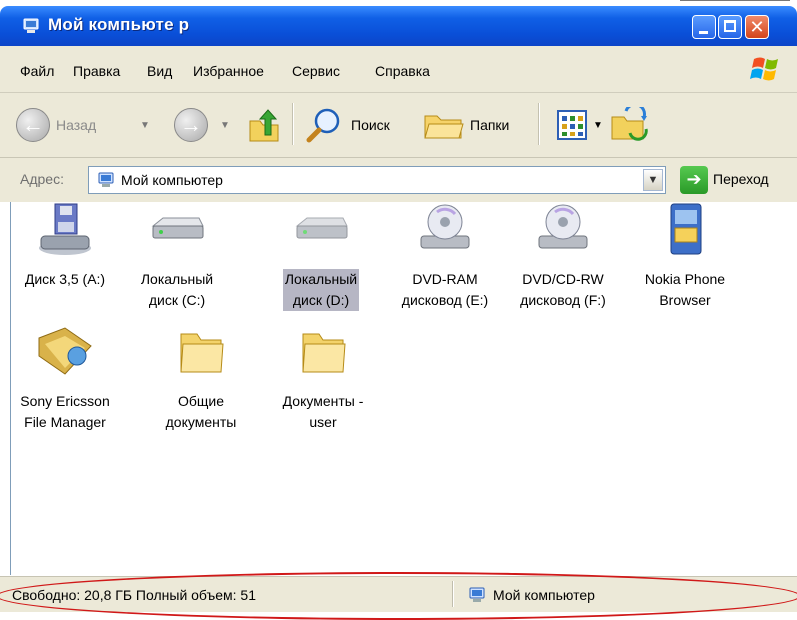  Describe the element at coordinates (685, 300) in the screenshot. I see `item-label-line2: Browser` at that location.